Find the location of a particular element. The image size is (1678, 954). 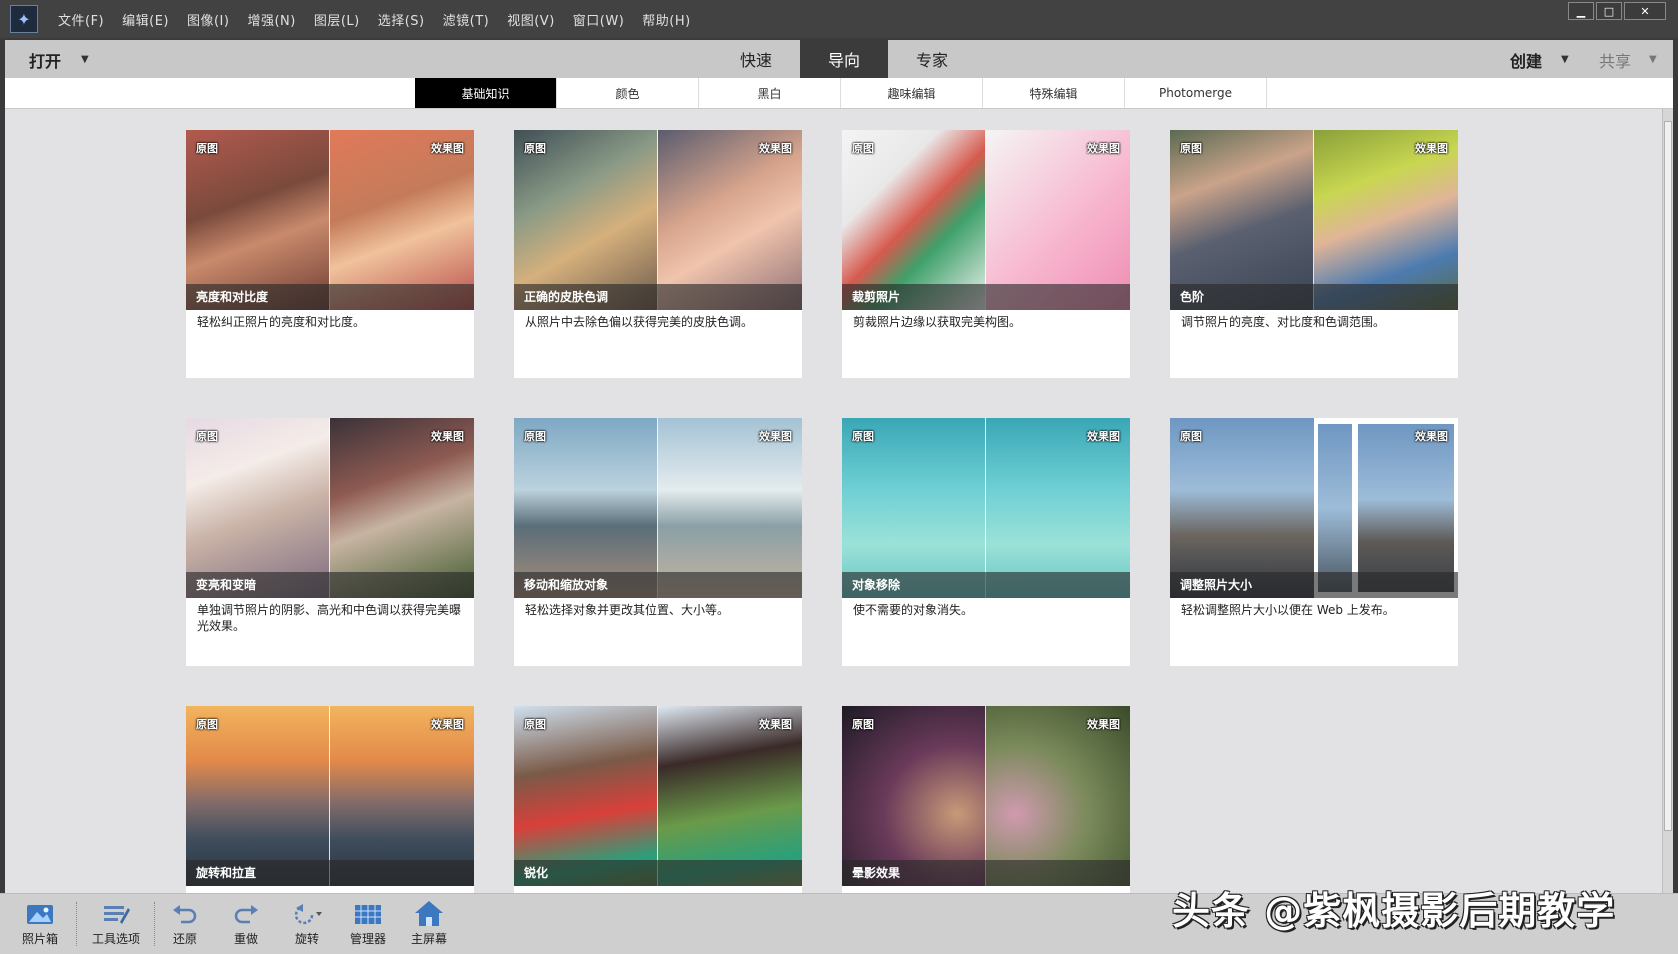

home-screen-button: 主屏幕 is located at coordinates (429, 923).